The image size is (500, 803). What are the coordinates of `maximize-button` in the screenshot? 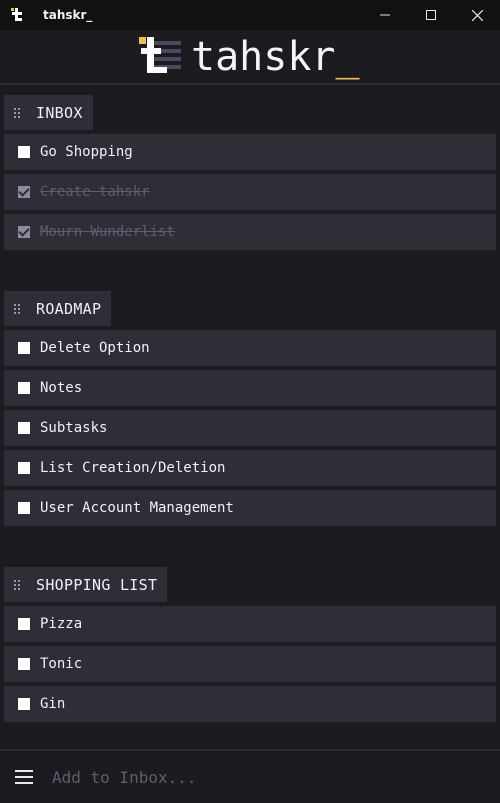 It's located at (431, 15).